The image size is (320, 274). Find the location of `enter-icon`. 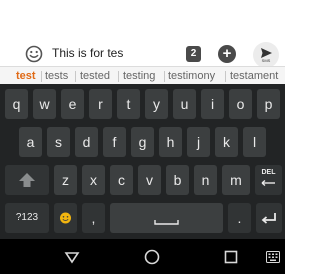

enter-icon is located at coordinates (268, 218).